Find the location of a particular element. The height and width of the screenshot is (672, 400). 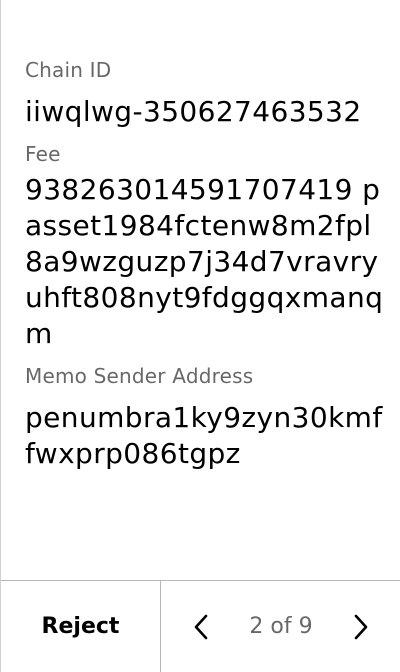

chain-id-value: iiwqlwg-350627463532 is located at coordinates (193, 111).